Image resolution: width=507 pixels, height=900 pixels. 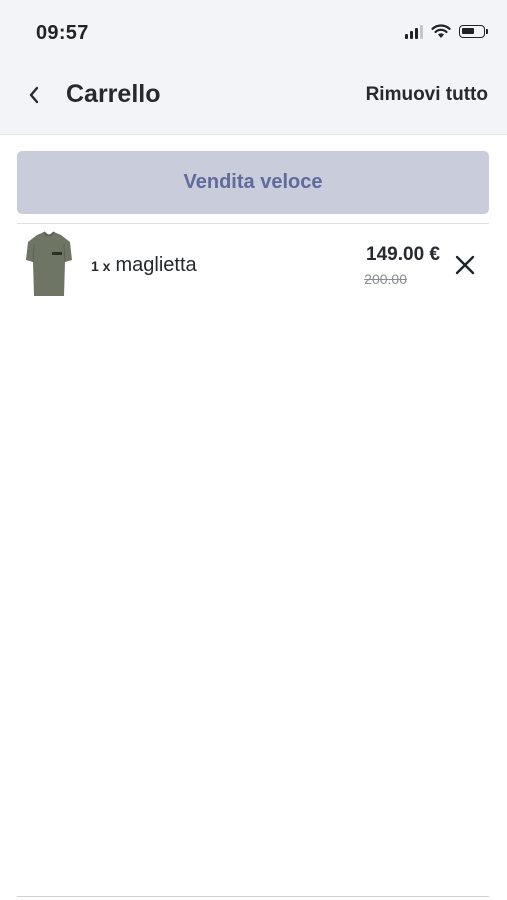 What do you see at coordinates (49, 263) in the screenshot?
I see `tshirt-thumbnail` at bounding box center [49, 263].